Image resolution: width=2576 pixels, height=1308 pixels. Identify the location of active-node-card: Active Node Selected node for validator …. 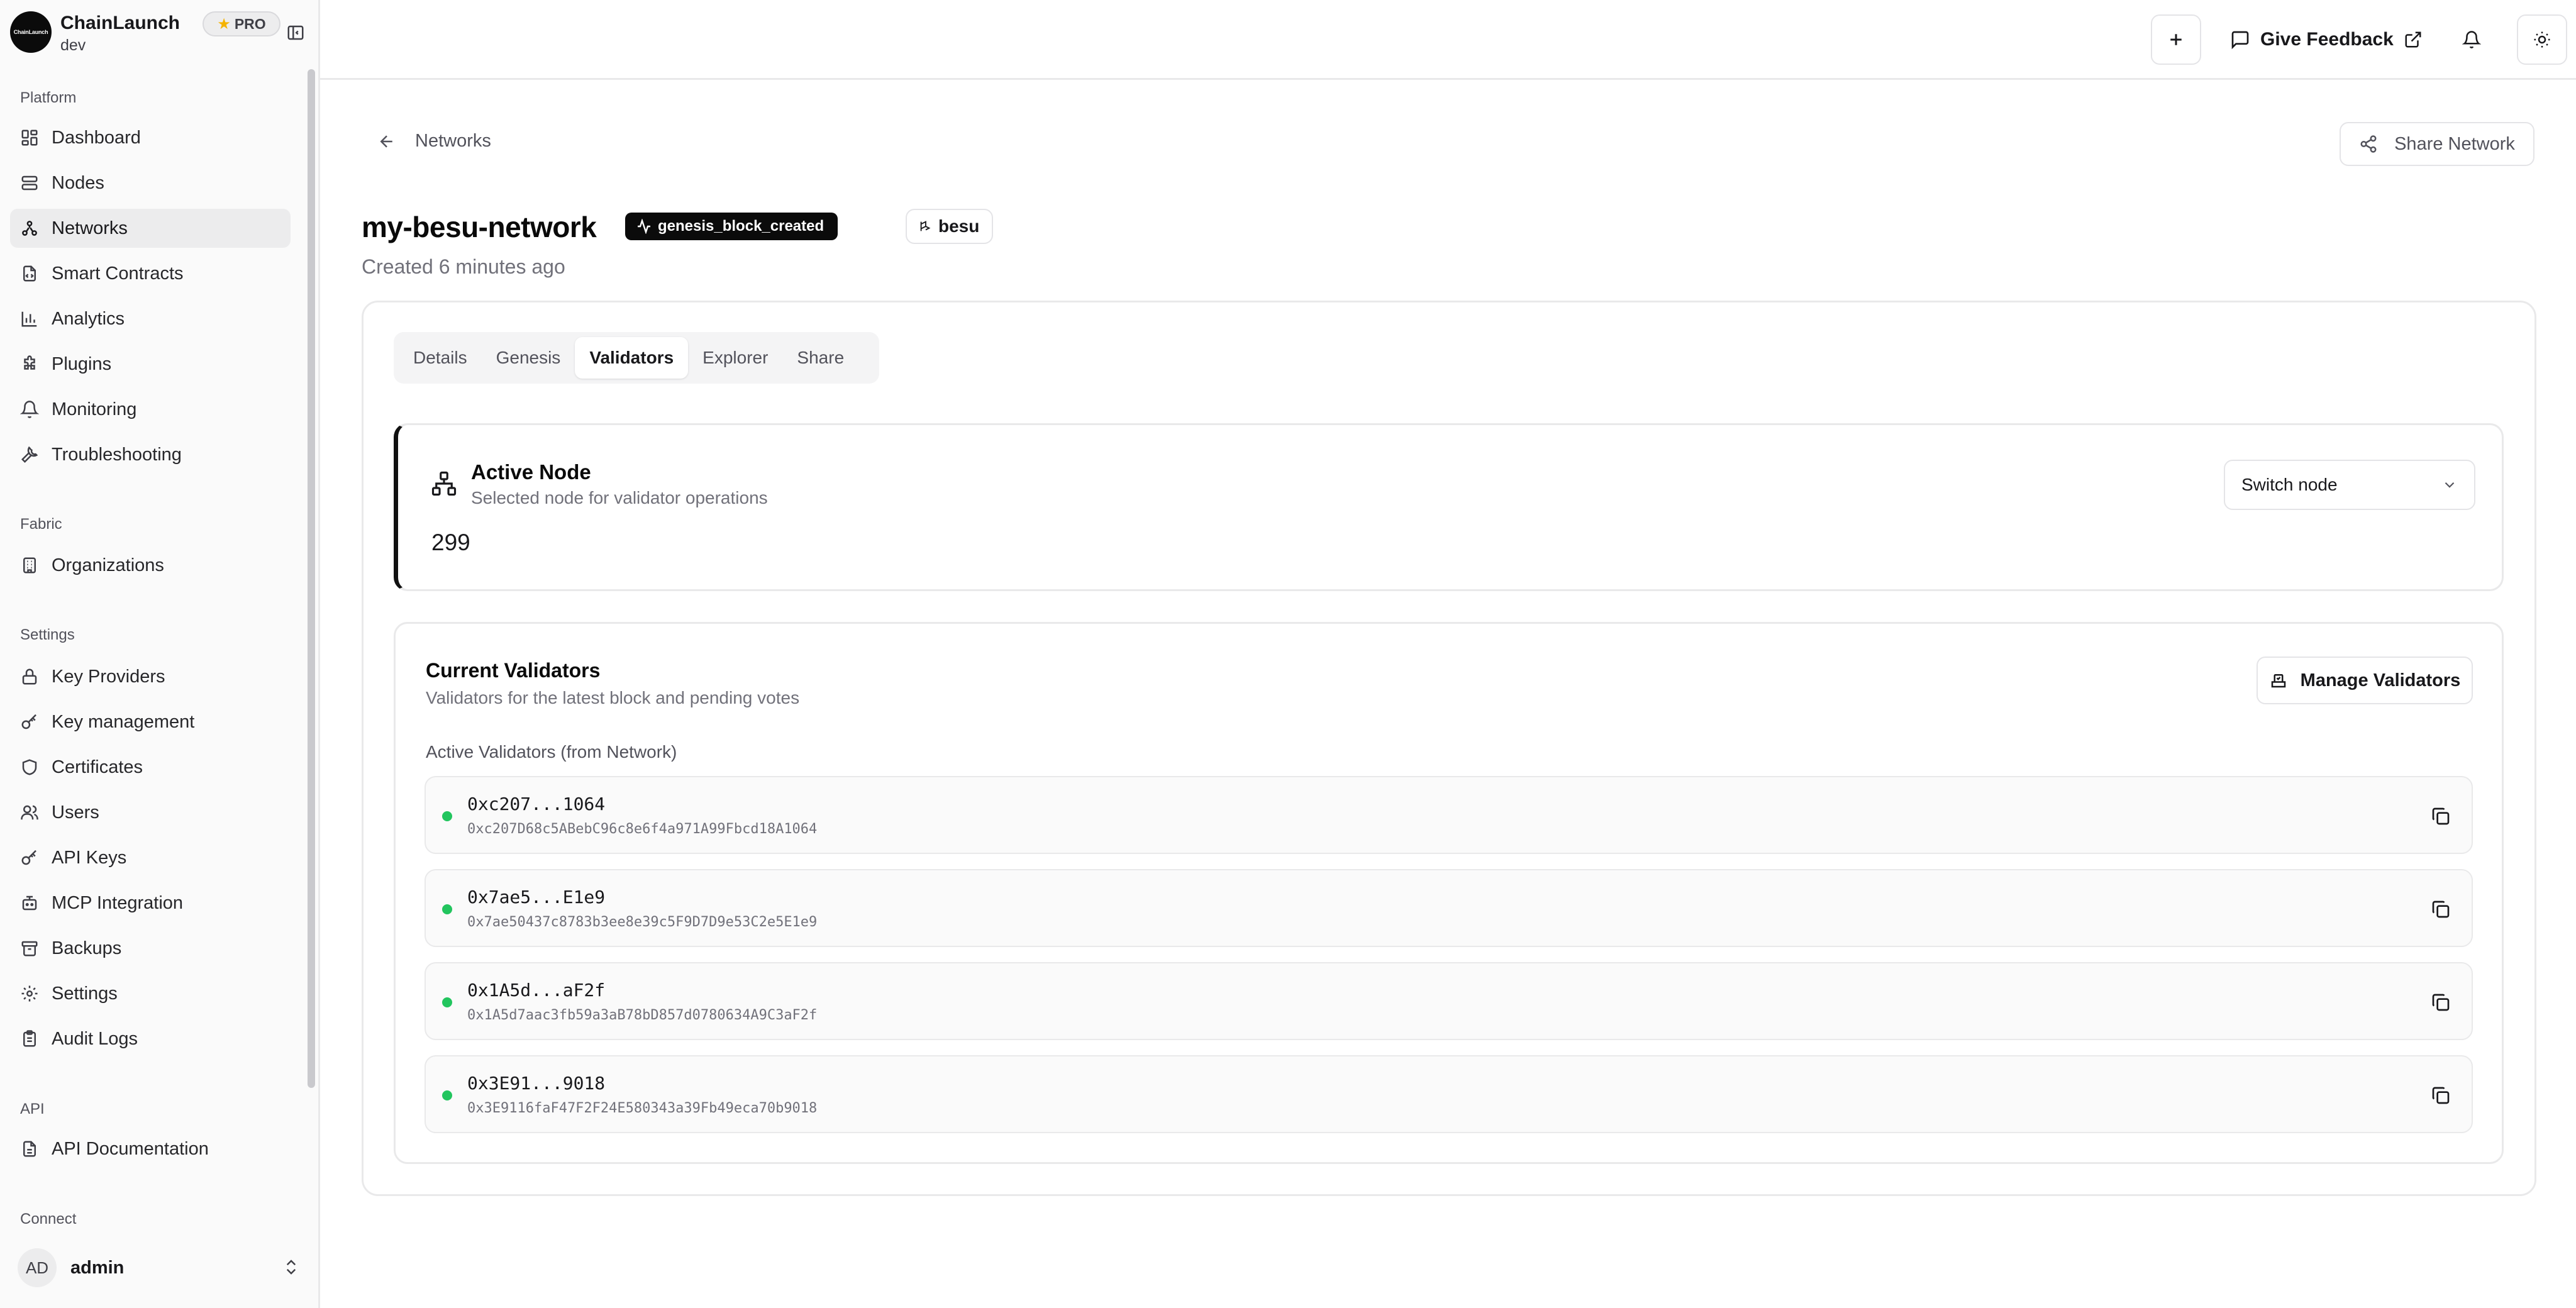
(1449, 507).